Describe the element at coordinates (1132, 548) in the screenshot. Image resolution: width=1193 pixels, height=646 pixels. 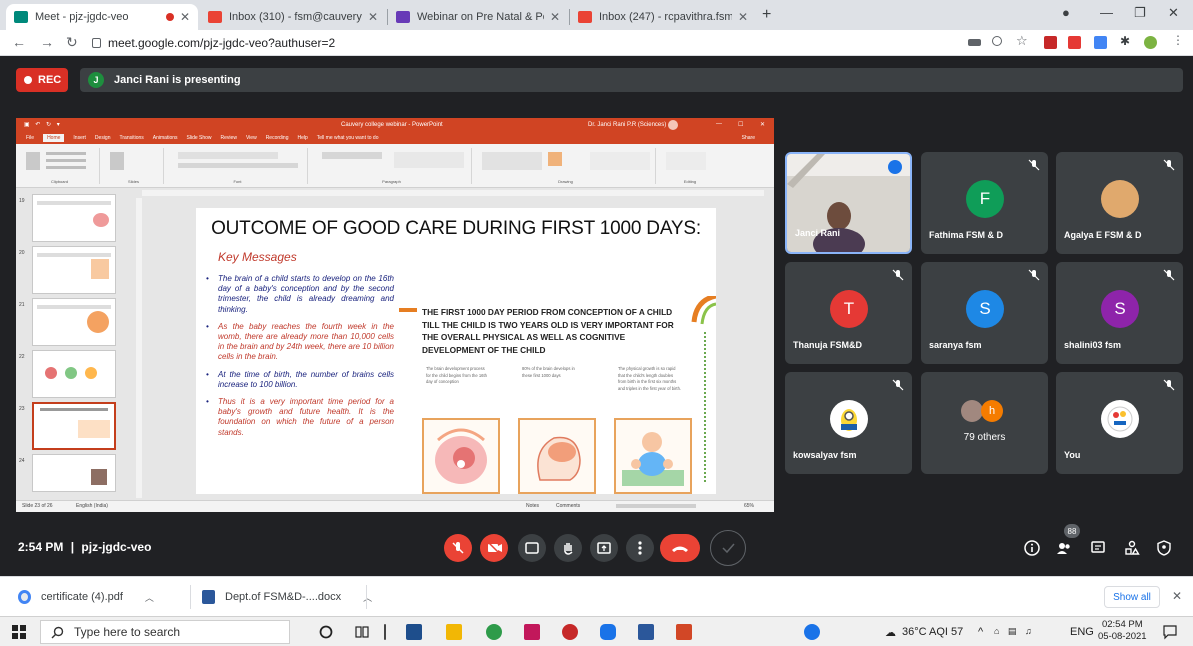
I see `activities-icon` at that location.